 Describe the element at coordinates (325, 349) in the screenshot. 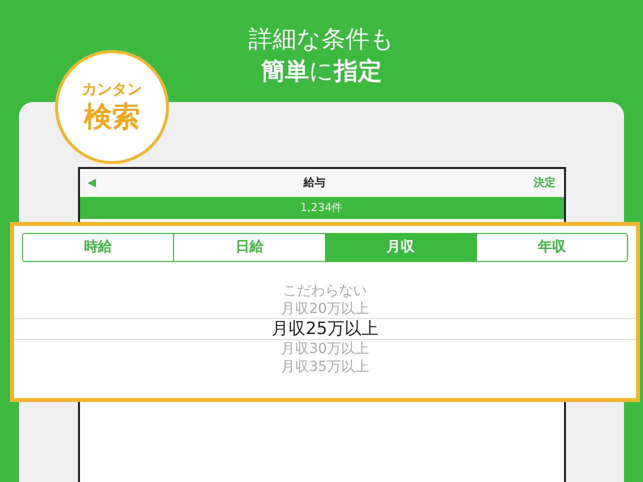

I see `picker-option: 月収30万以上` at that location.